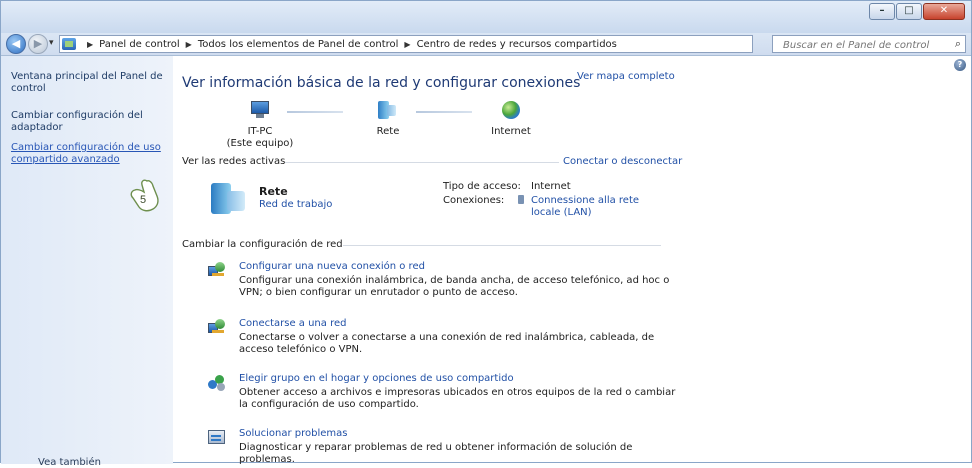 This screenshot has width=972, height=468. Describe the element at coordinates (273, 191) in the screenshot. I see `active-network-name: Rete` at that location.